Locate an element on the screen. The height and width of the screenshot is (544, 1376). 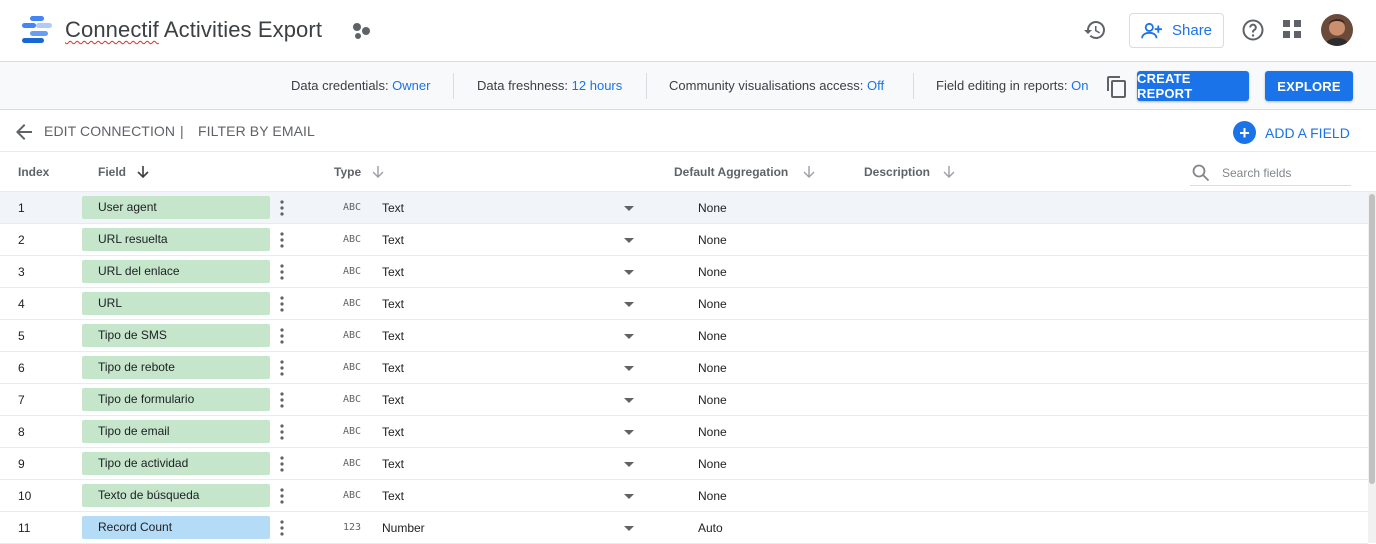
field-name-chip: URL resuelta is located at coordinates (176, 239).